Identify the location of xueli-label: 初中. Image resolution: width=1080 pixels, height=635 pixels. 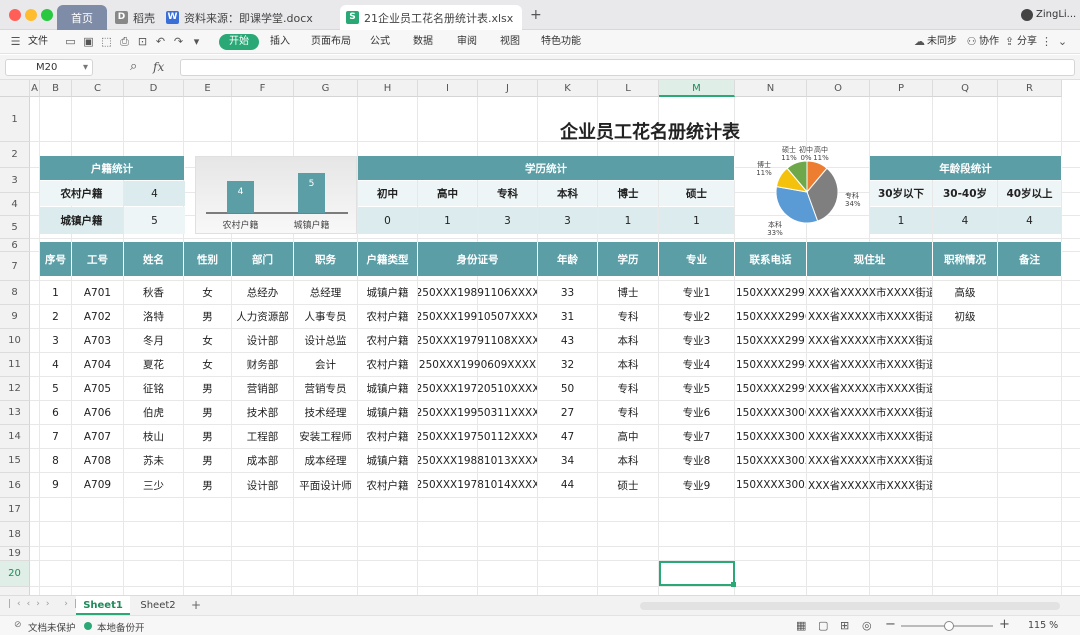
(387, 193).